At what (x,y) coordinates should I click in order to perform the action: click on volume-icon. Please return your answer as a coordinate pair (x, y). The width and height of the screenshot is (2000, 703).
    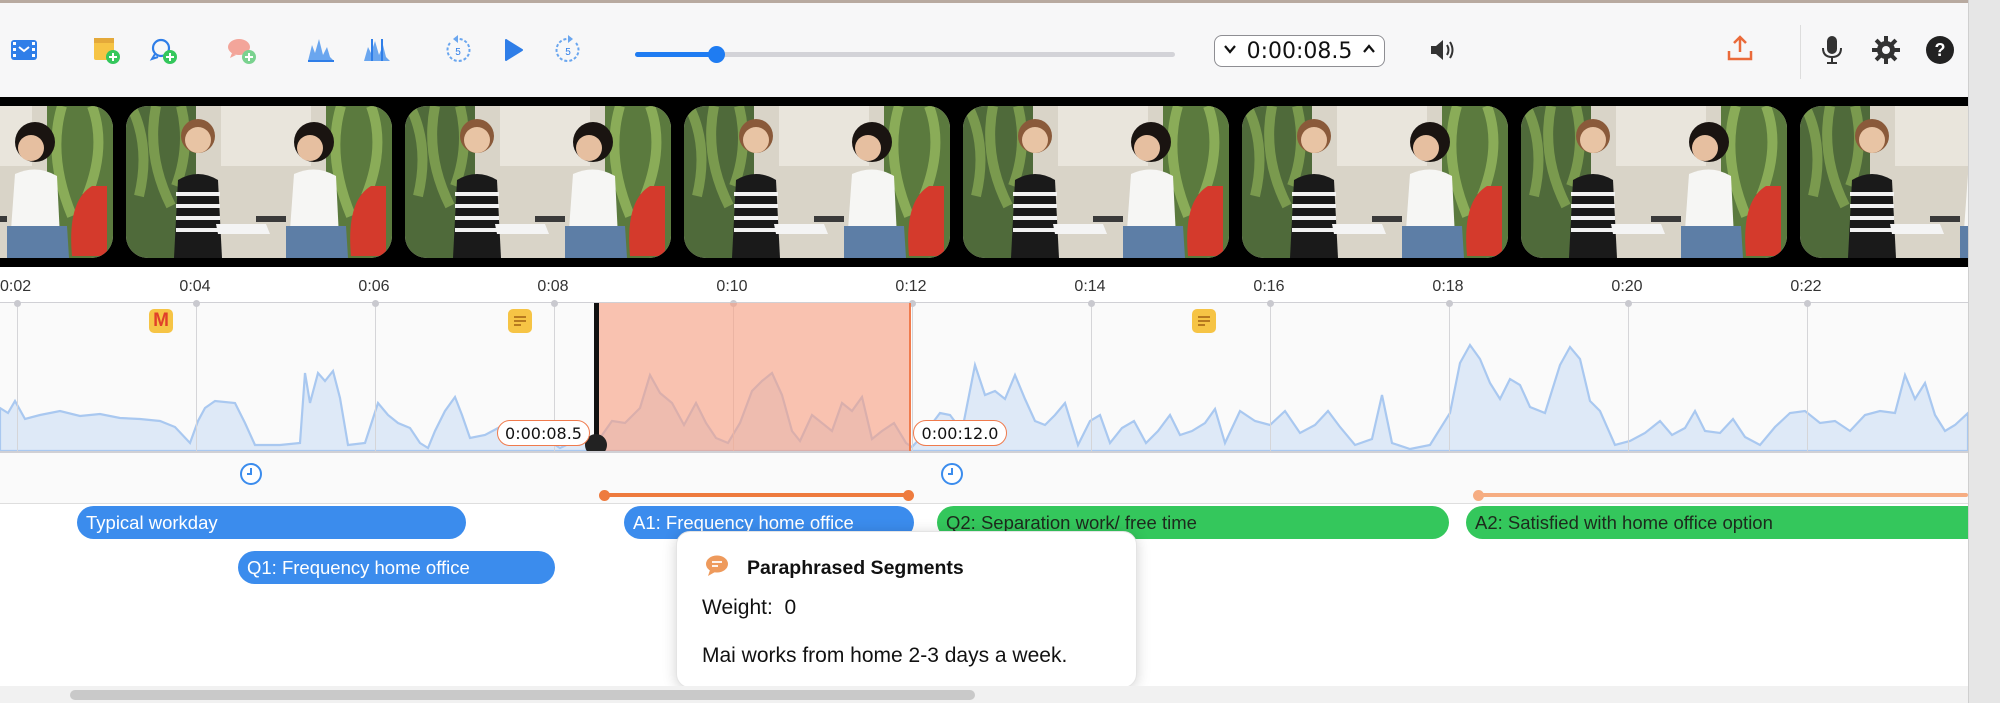
    Looking at the image, I should click on (1443, 50).